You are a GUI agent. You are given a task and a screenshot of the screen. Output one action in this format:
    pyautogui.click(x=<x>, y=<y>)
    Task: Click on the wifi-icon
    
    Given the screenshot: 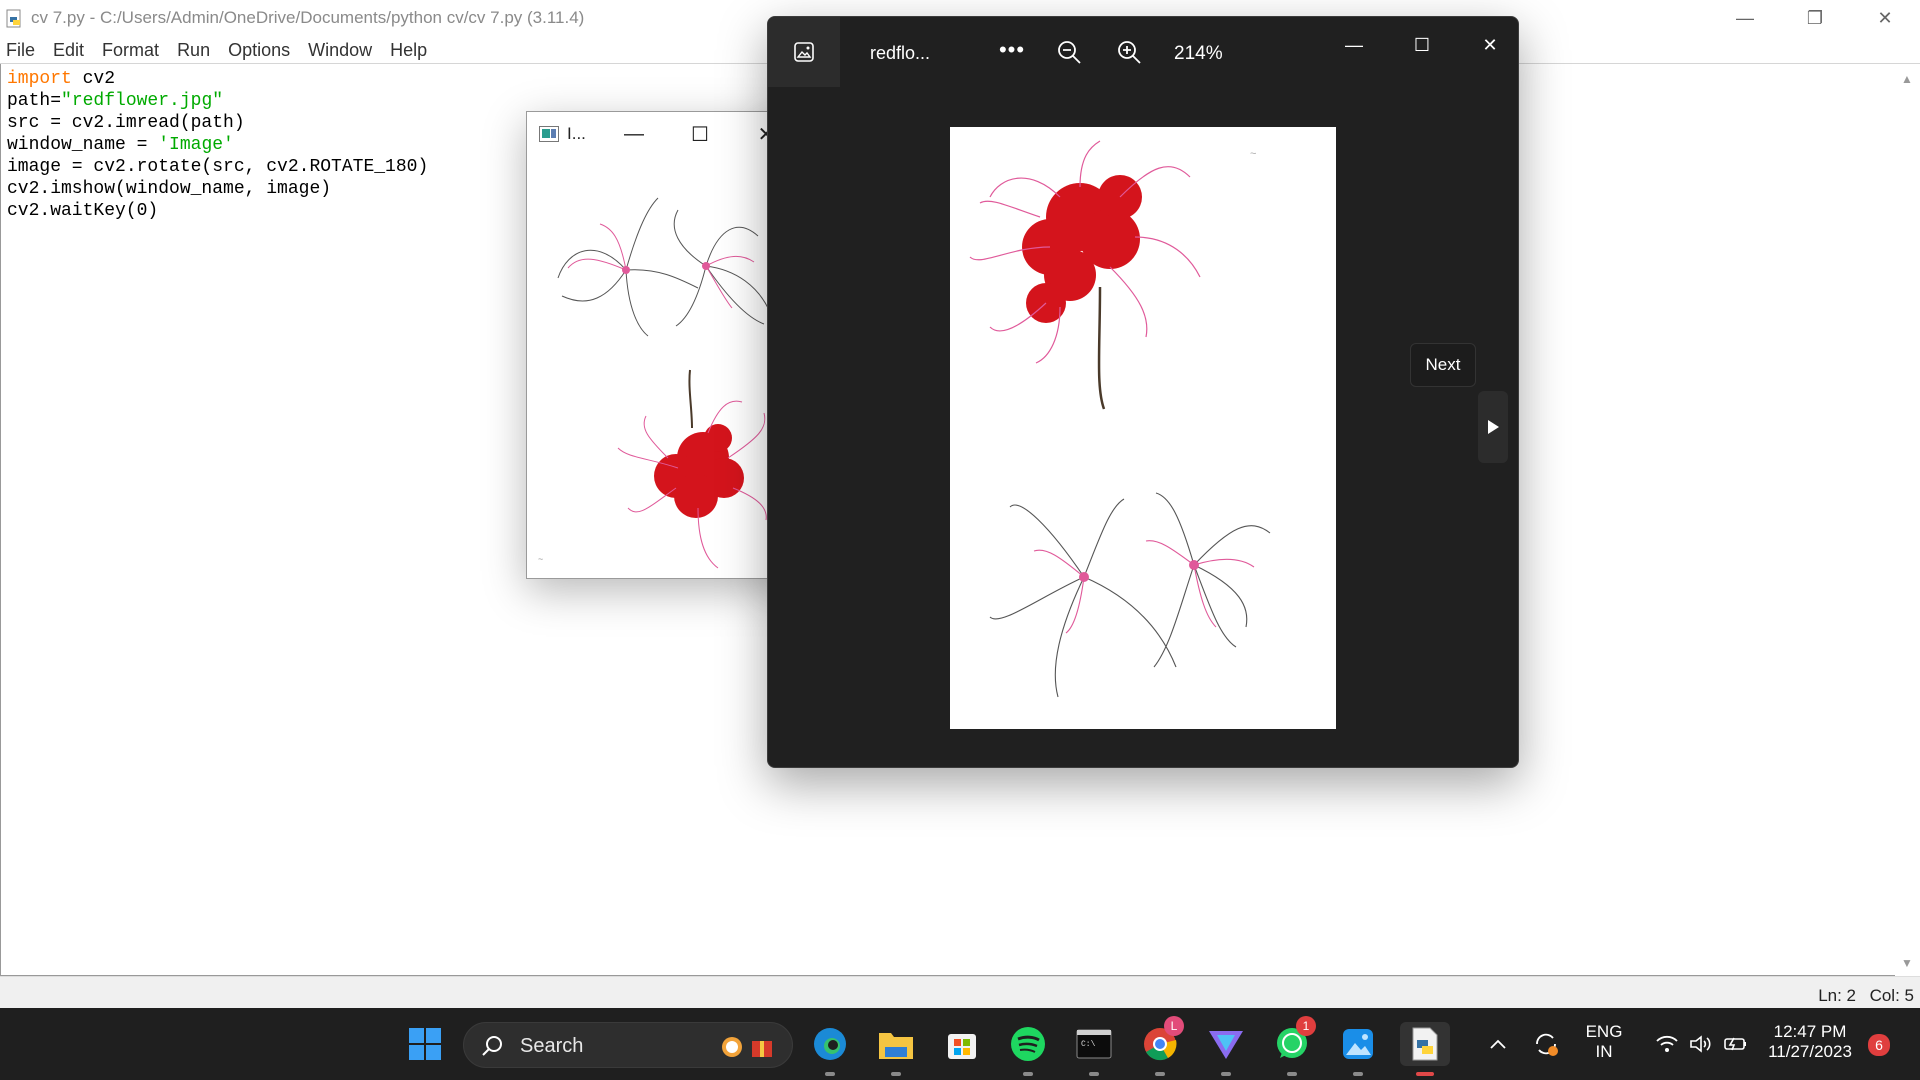 What is the action you would take?
    pyautogui.click(x=1667, y=1043)
    